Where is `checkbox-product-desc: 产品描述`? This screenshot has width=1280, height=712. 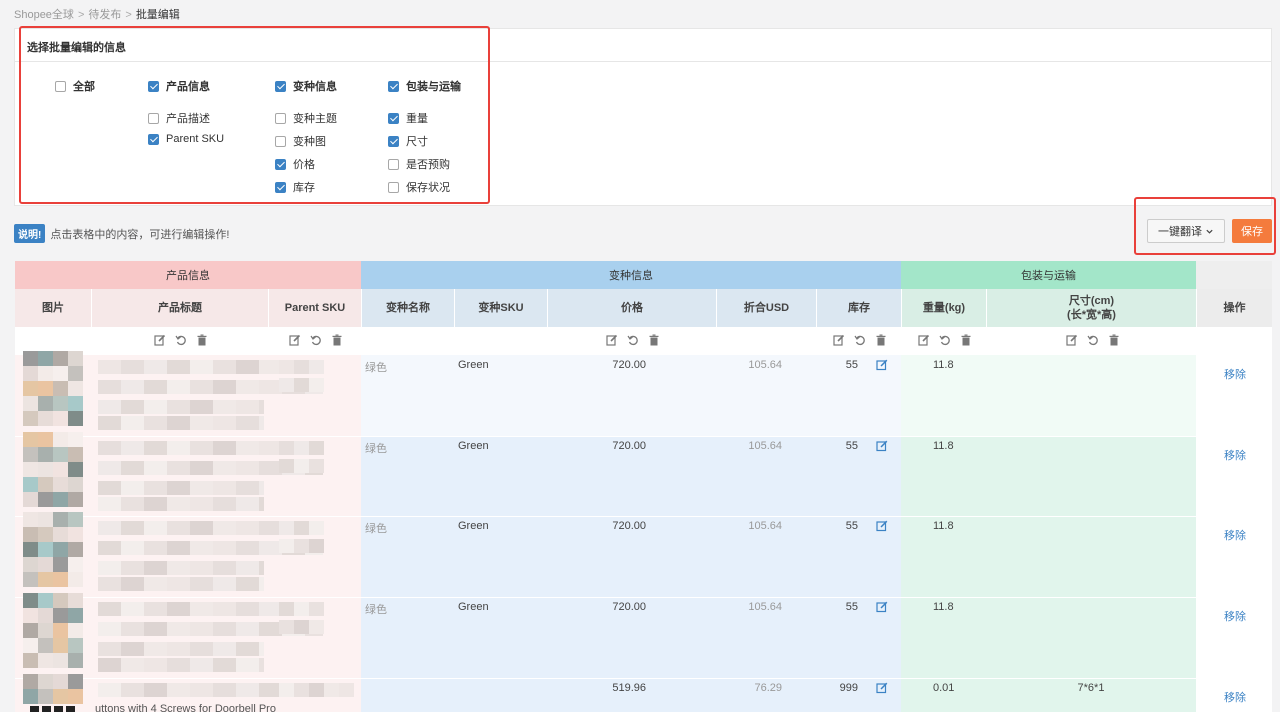
checkbox-product-desc: 产品描述 is located at coordinates (179, 118).